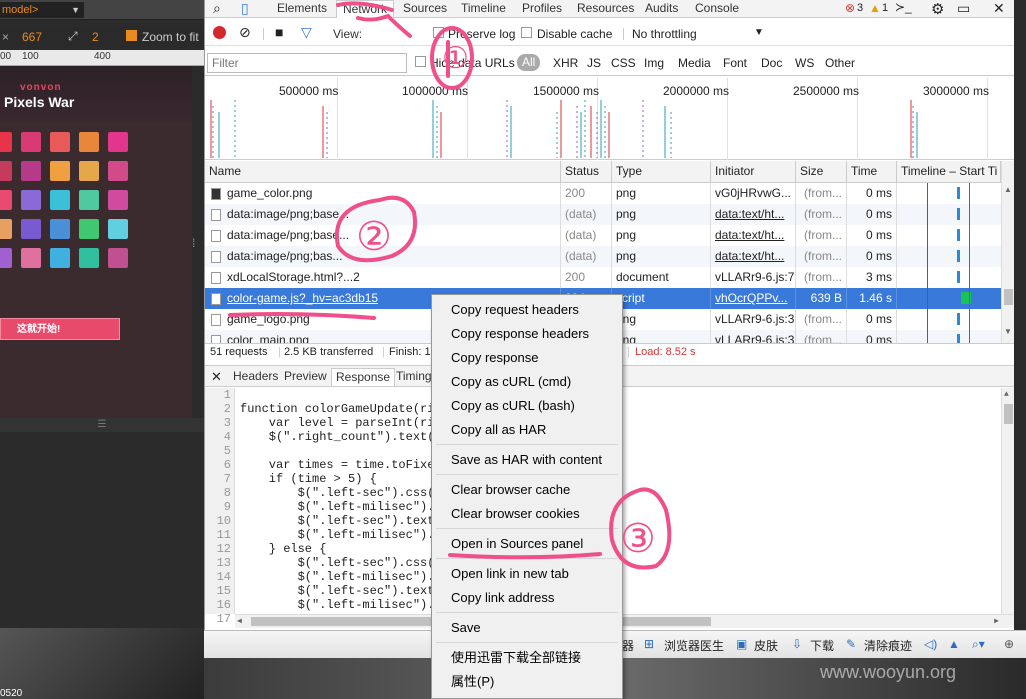 This screenshot has width=1026, height=699. I want to click on code-horizontal-scrollbar: ◀ ▶, so click(625, 621).